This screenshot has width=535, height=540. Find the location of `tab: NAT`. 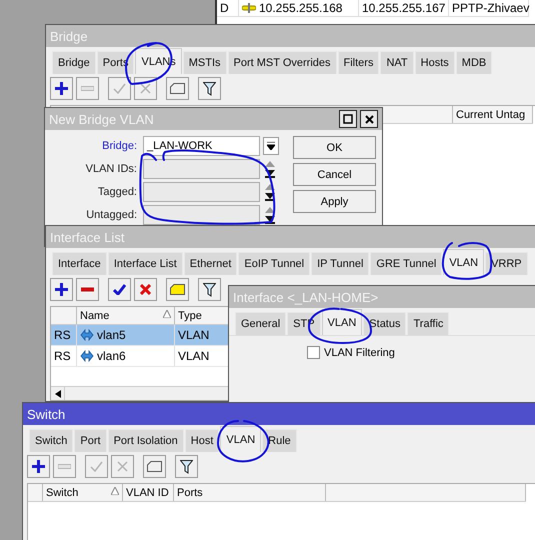

tab: NAT is located at coordinates (397, 62).